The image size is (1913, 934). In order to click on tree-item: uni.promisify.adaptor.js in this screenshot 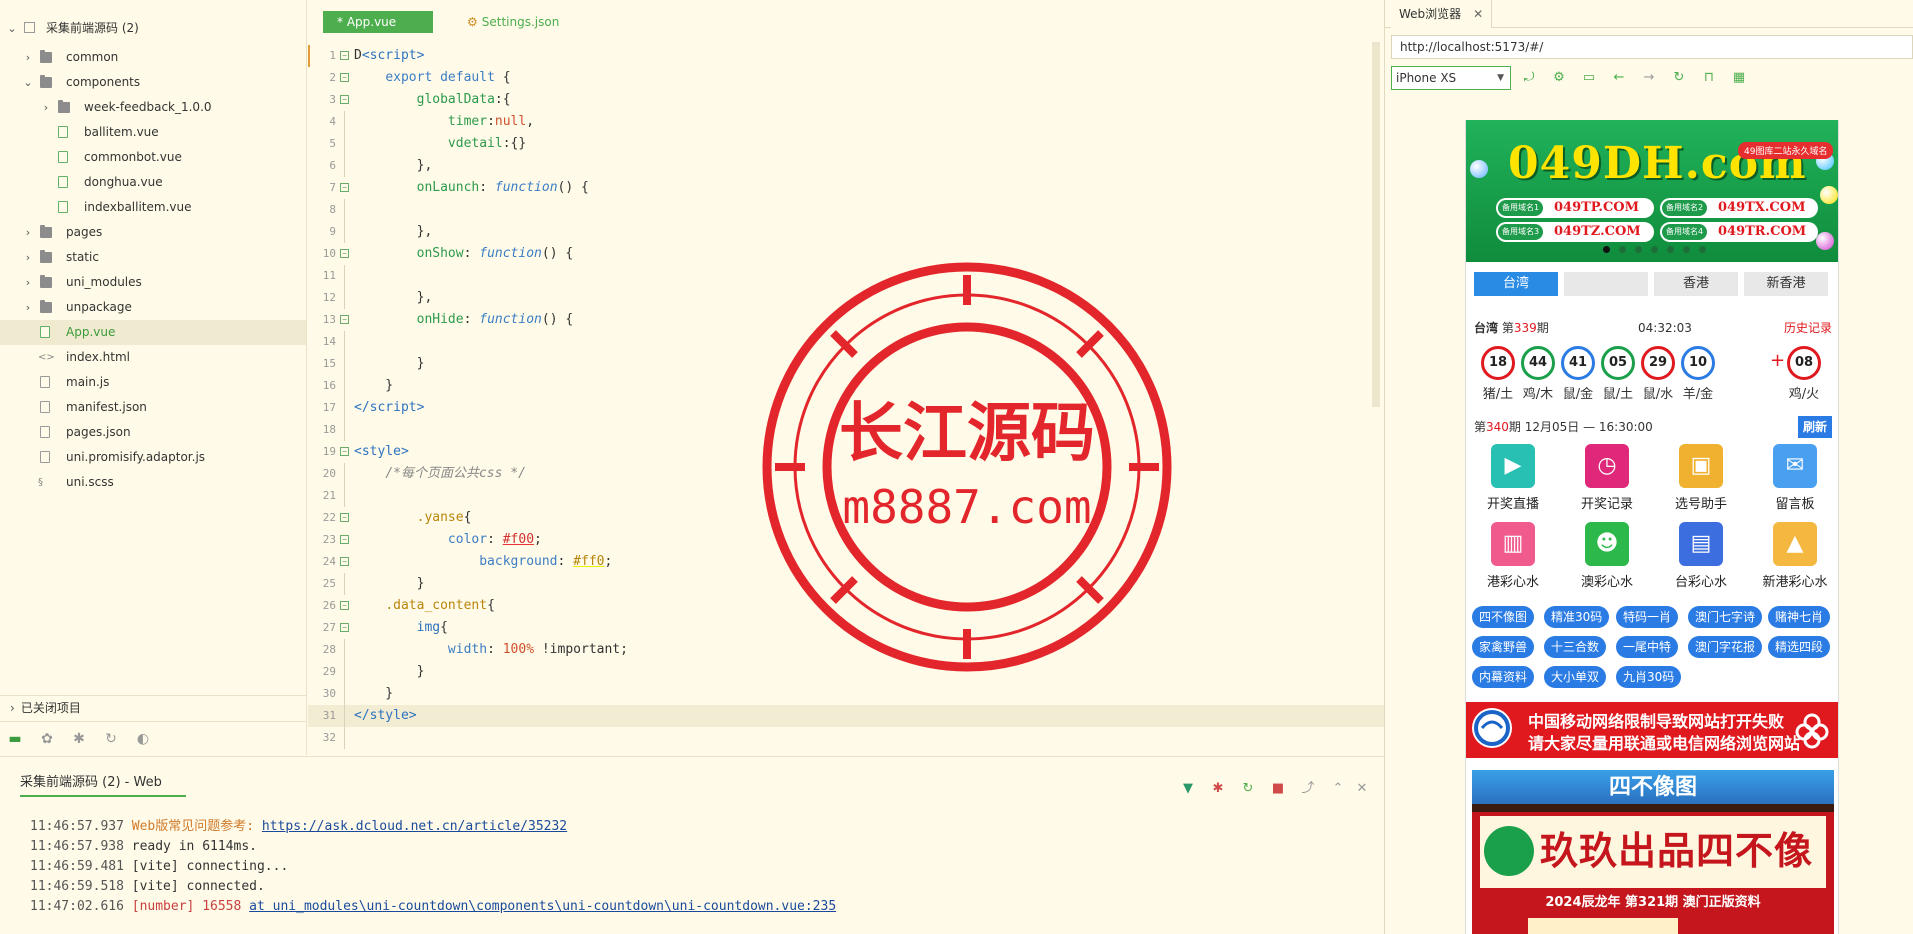, I will do `click(153, 457)`.